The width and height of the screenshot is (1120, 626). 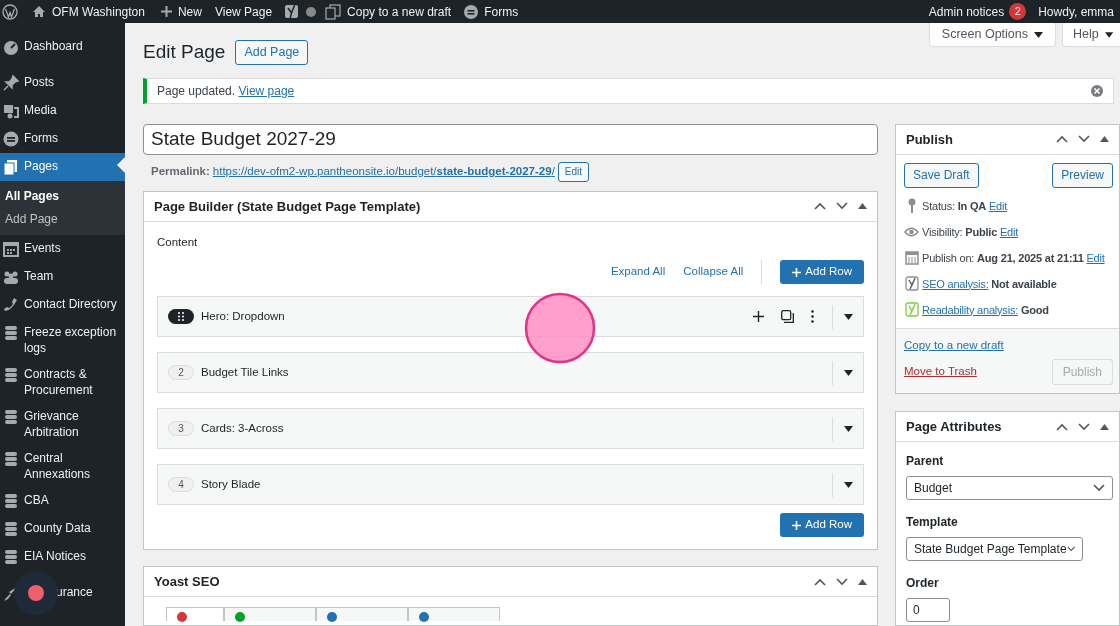 I want to click on analysis-text: Readability analysis: Good, so click(x=985, y=310).